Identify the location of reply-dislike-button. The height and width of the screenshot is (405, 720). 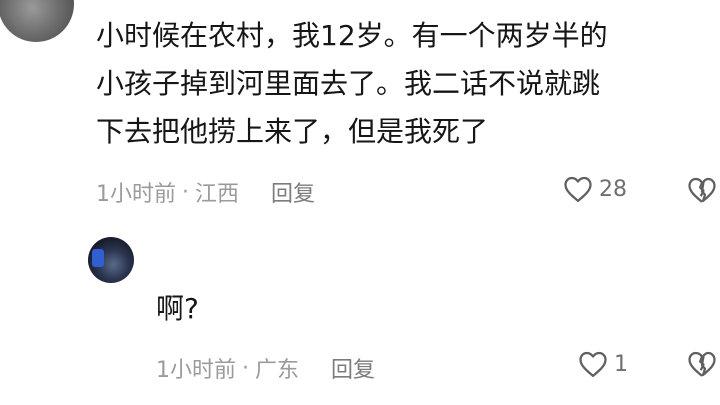
(702, 366).